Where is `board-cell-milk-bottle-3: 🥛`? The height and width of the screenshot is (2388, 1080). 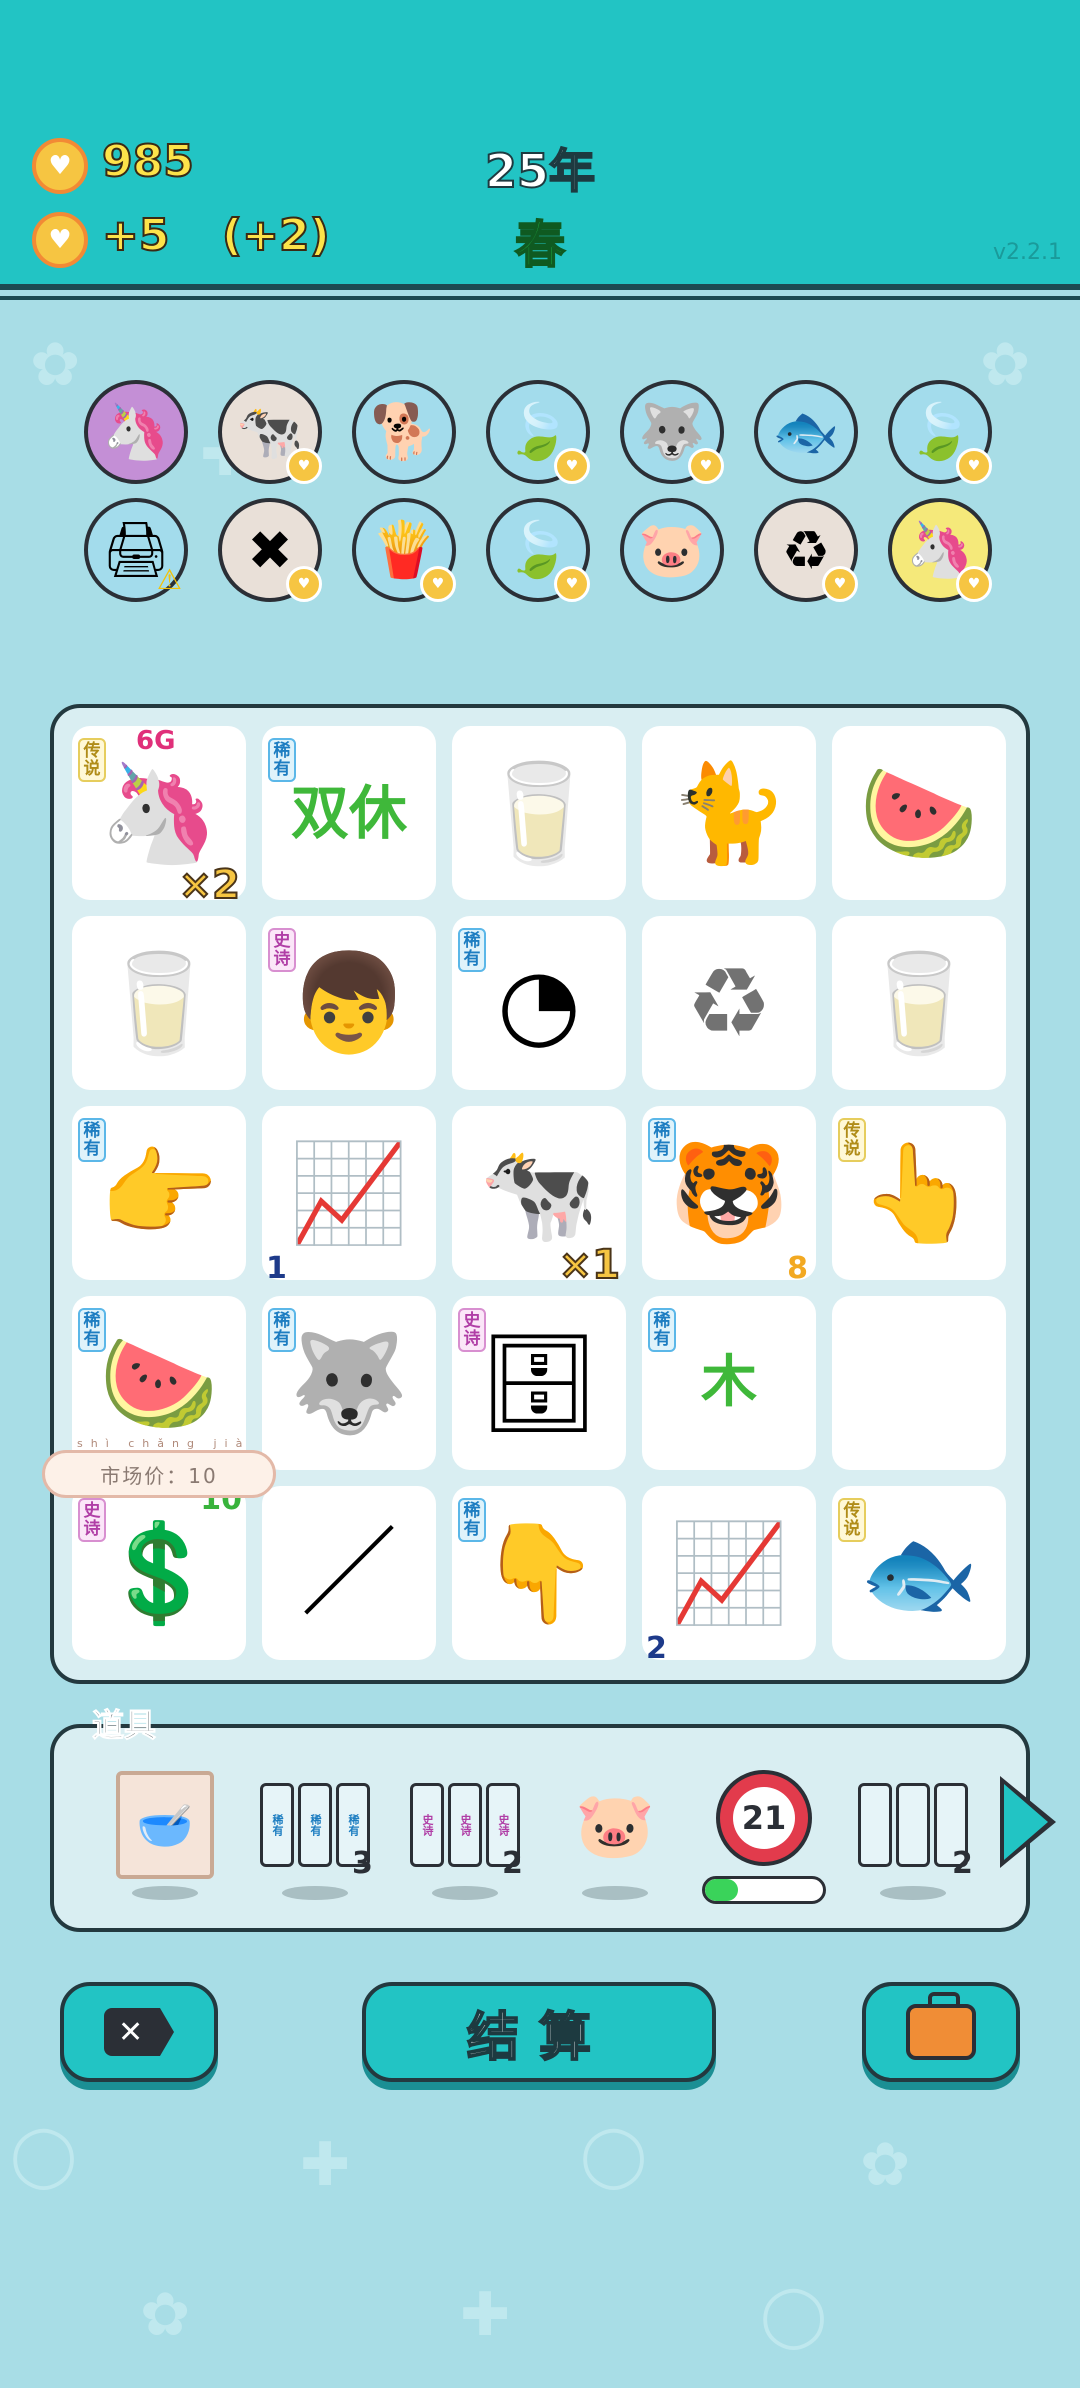
board-cell-milk-bottle-3: 🥛 is located at coordinates (919, 1003).